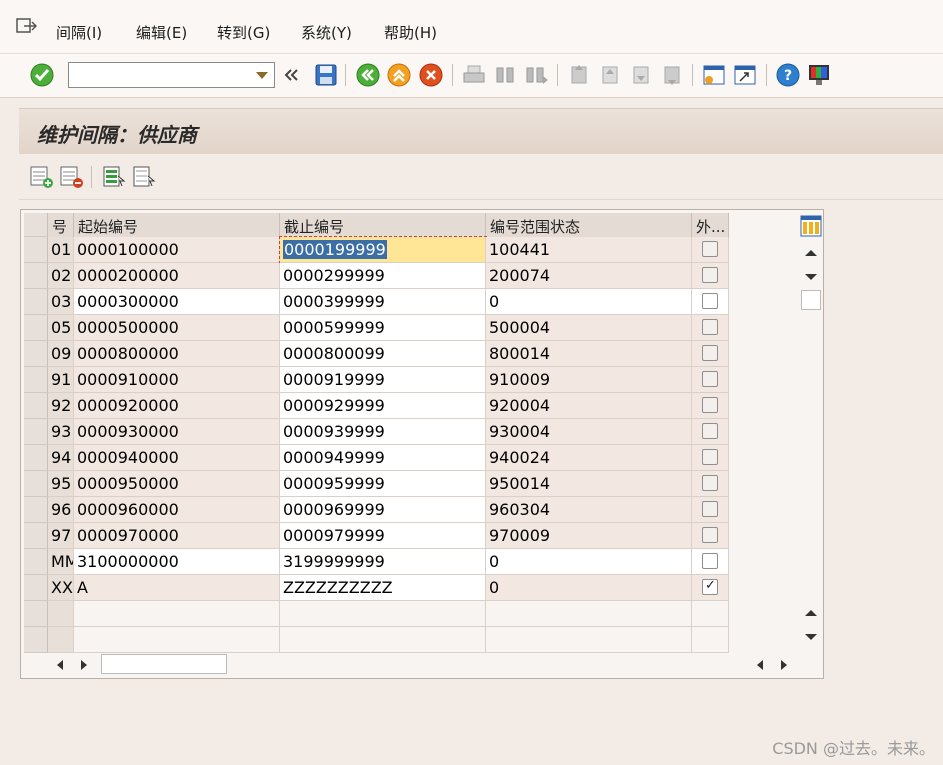 This screenshot has width=943, height=765. I want to click on cell-start: 0000300000, so click(177, 302).